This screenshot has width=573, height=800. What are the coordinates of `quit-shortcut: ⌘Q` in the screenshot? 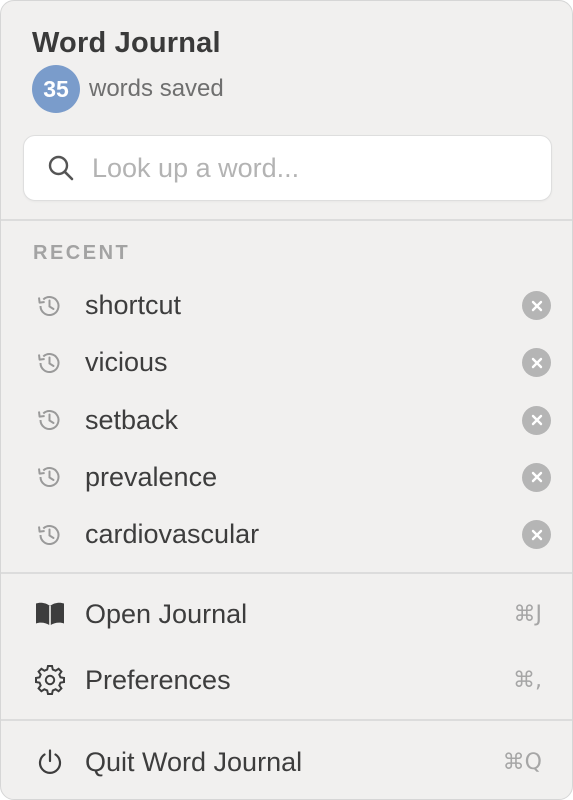 It's located at (522, 762).